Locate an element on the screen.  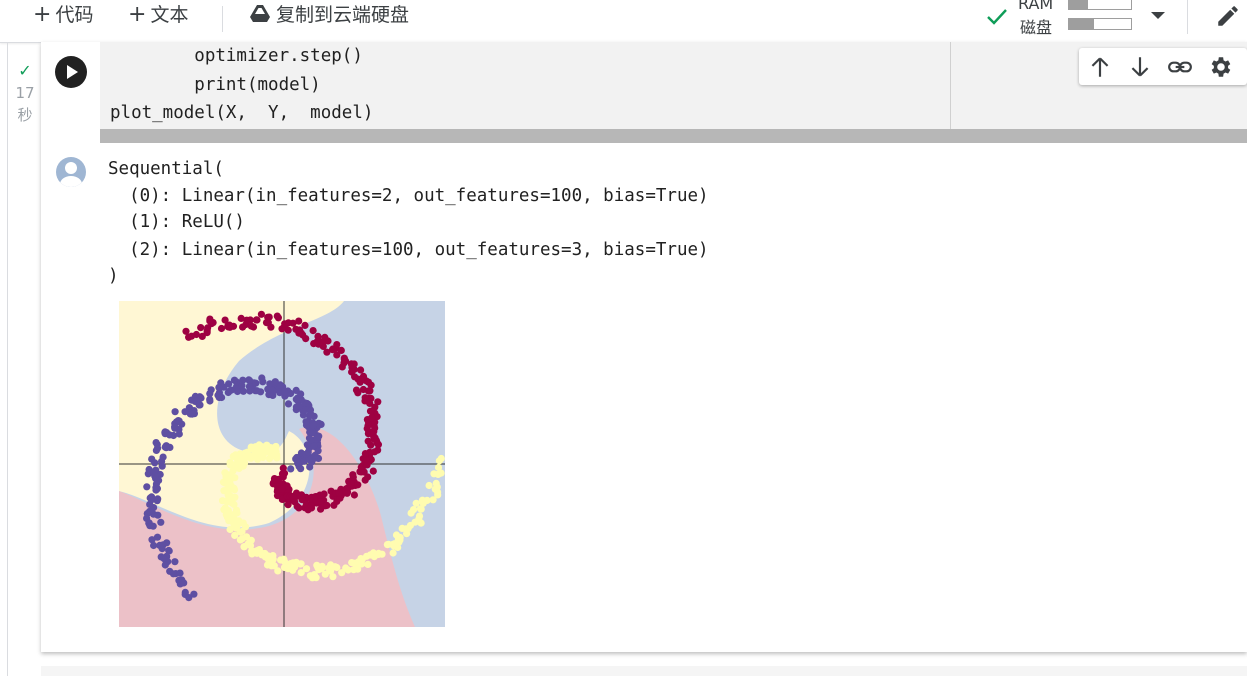
execution-time-unit: 秒 is located at coordinates (25, 115).